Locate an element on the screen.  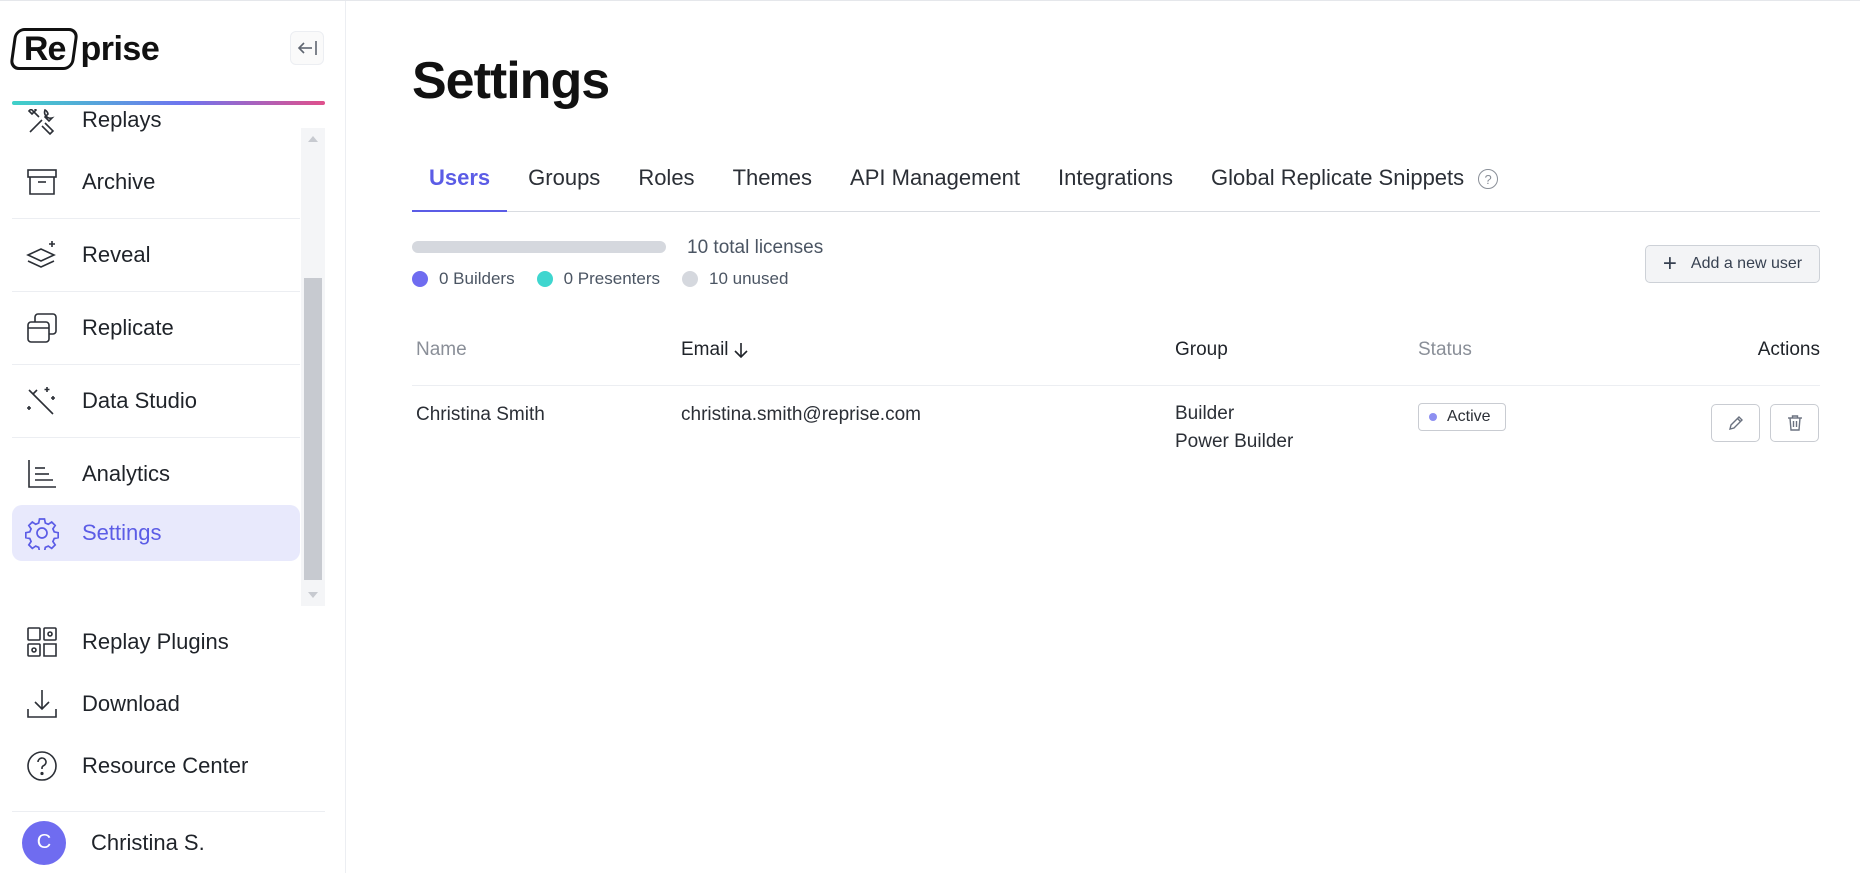
page-title: Settings is located at coordinates (511, 81).